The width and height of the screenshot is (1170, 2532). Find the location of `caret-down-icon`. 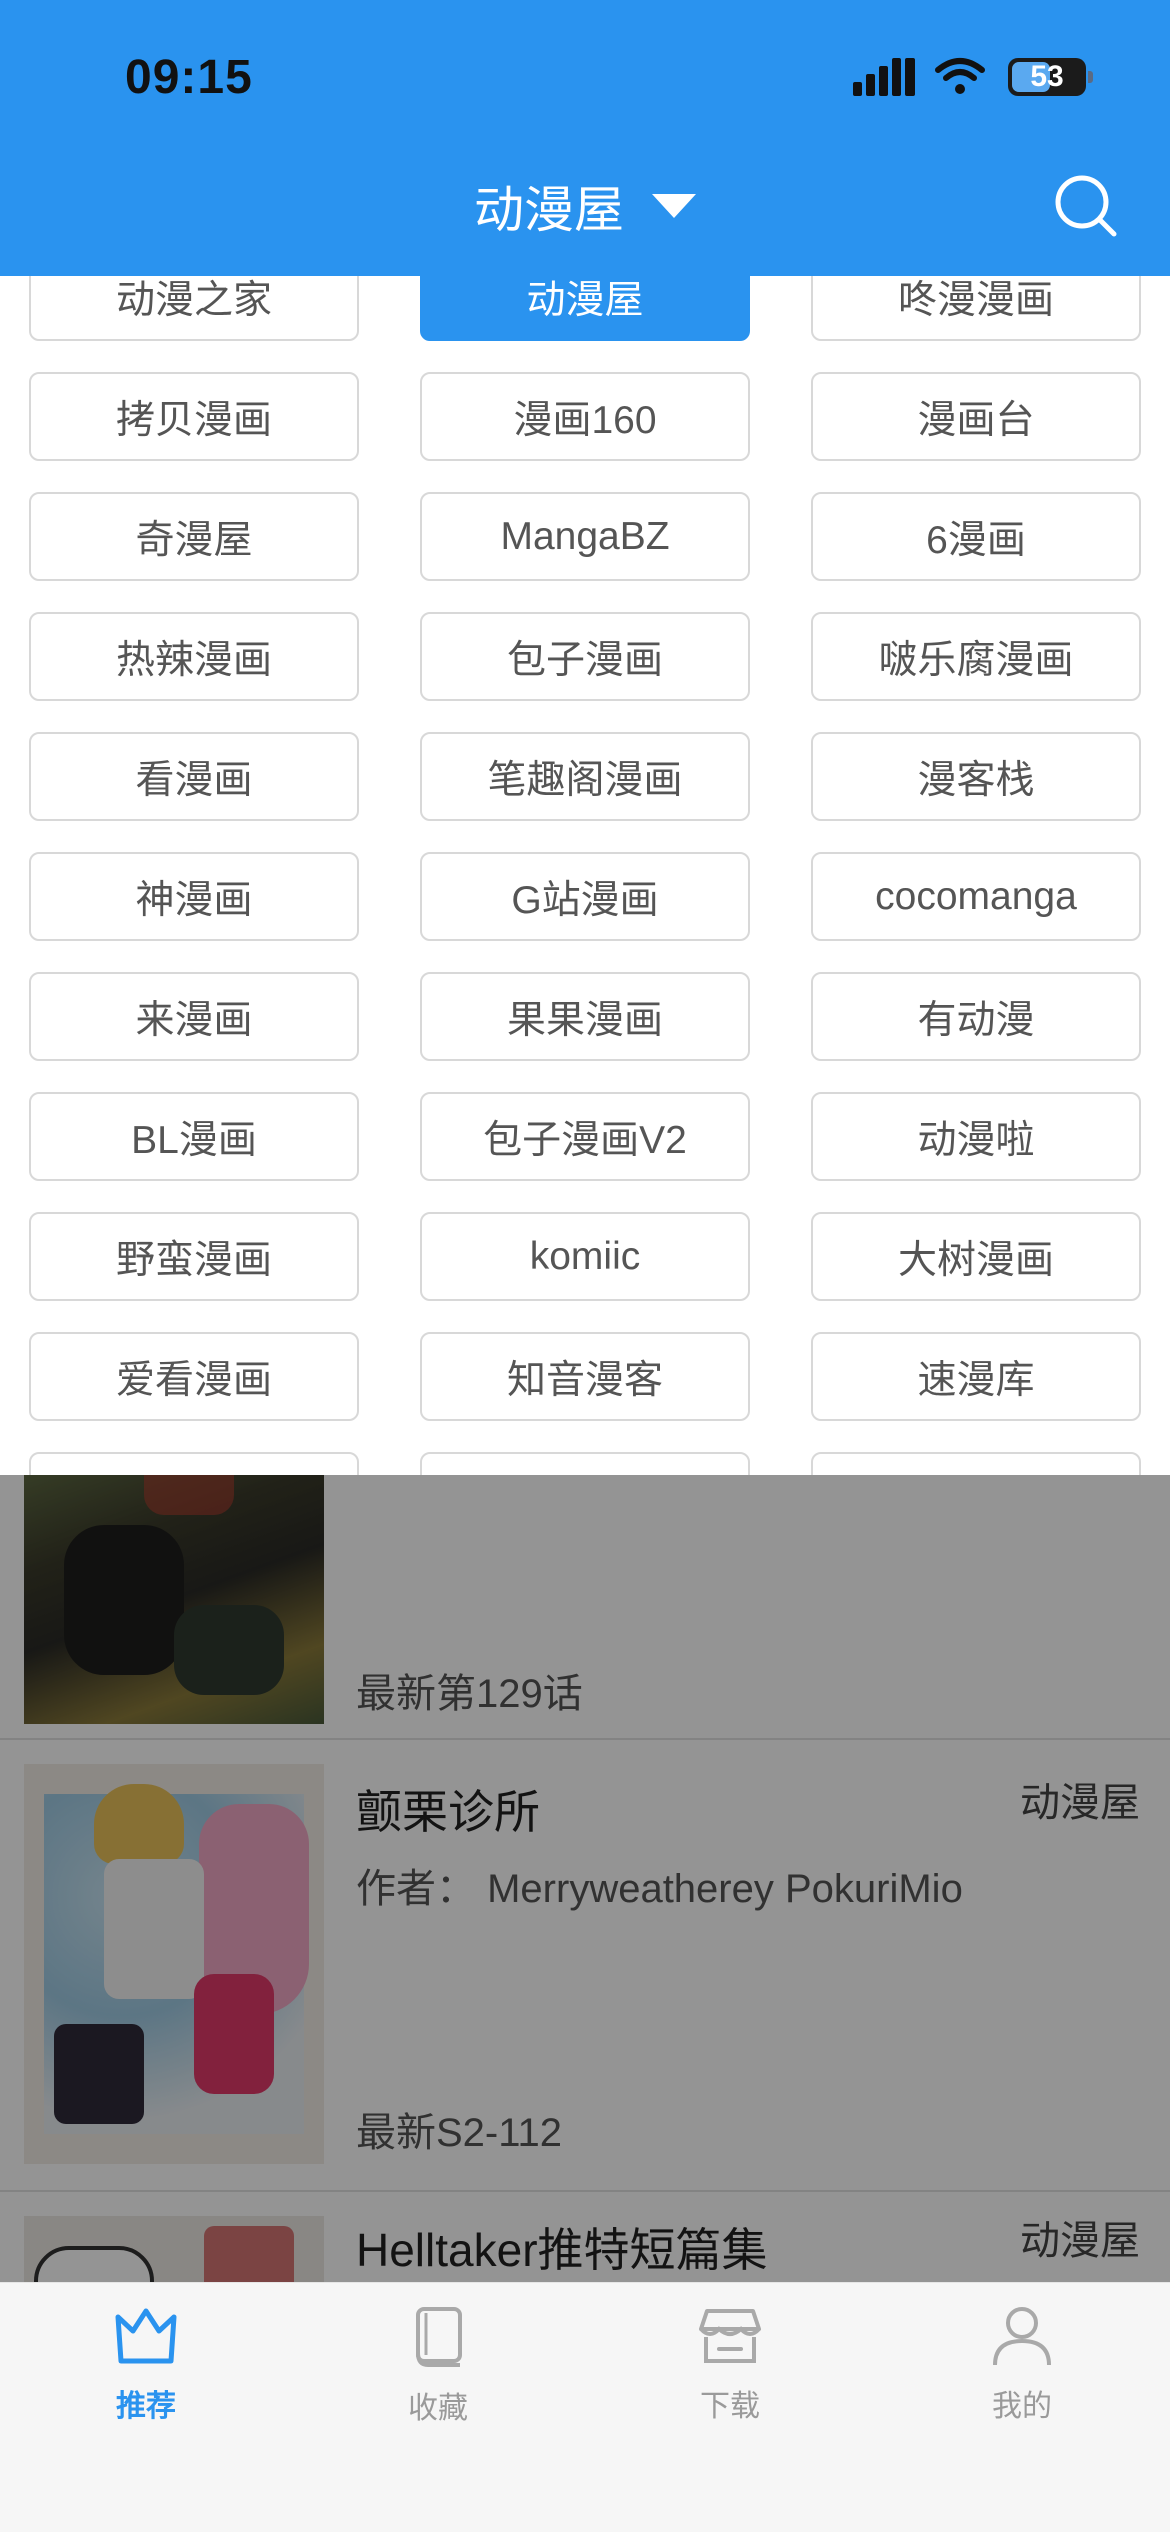

caret-down-icon is located at coordinates (674, 206).